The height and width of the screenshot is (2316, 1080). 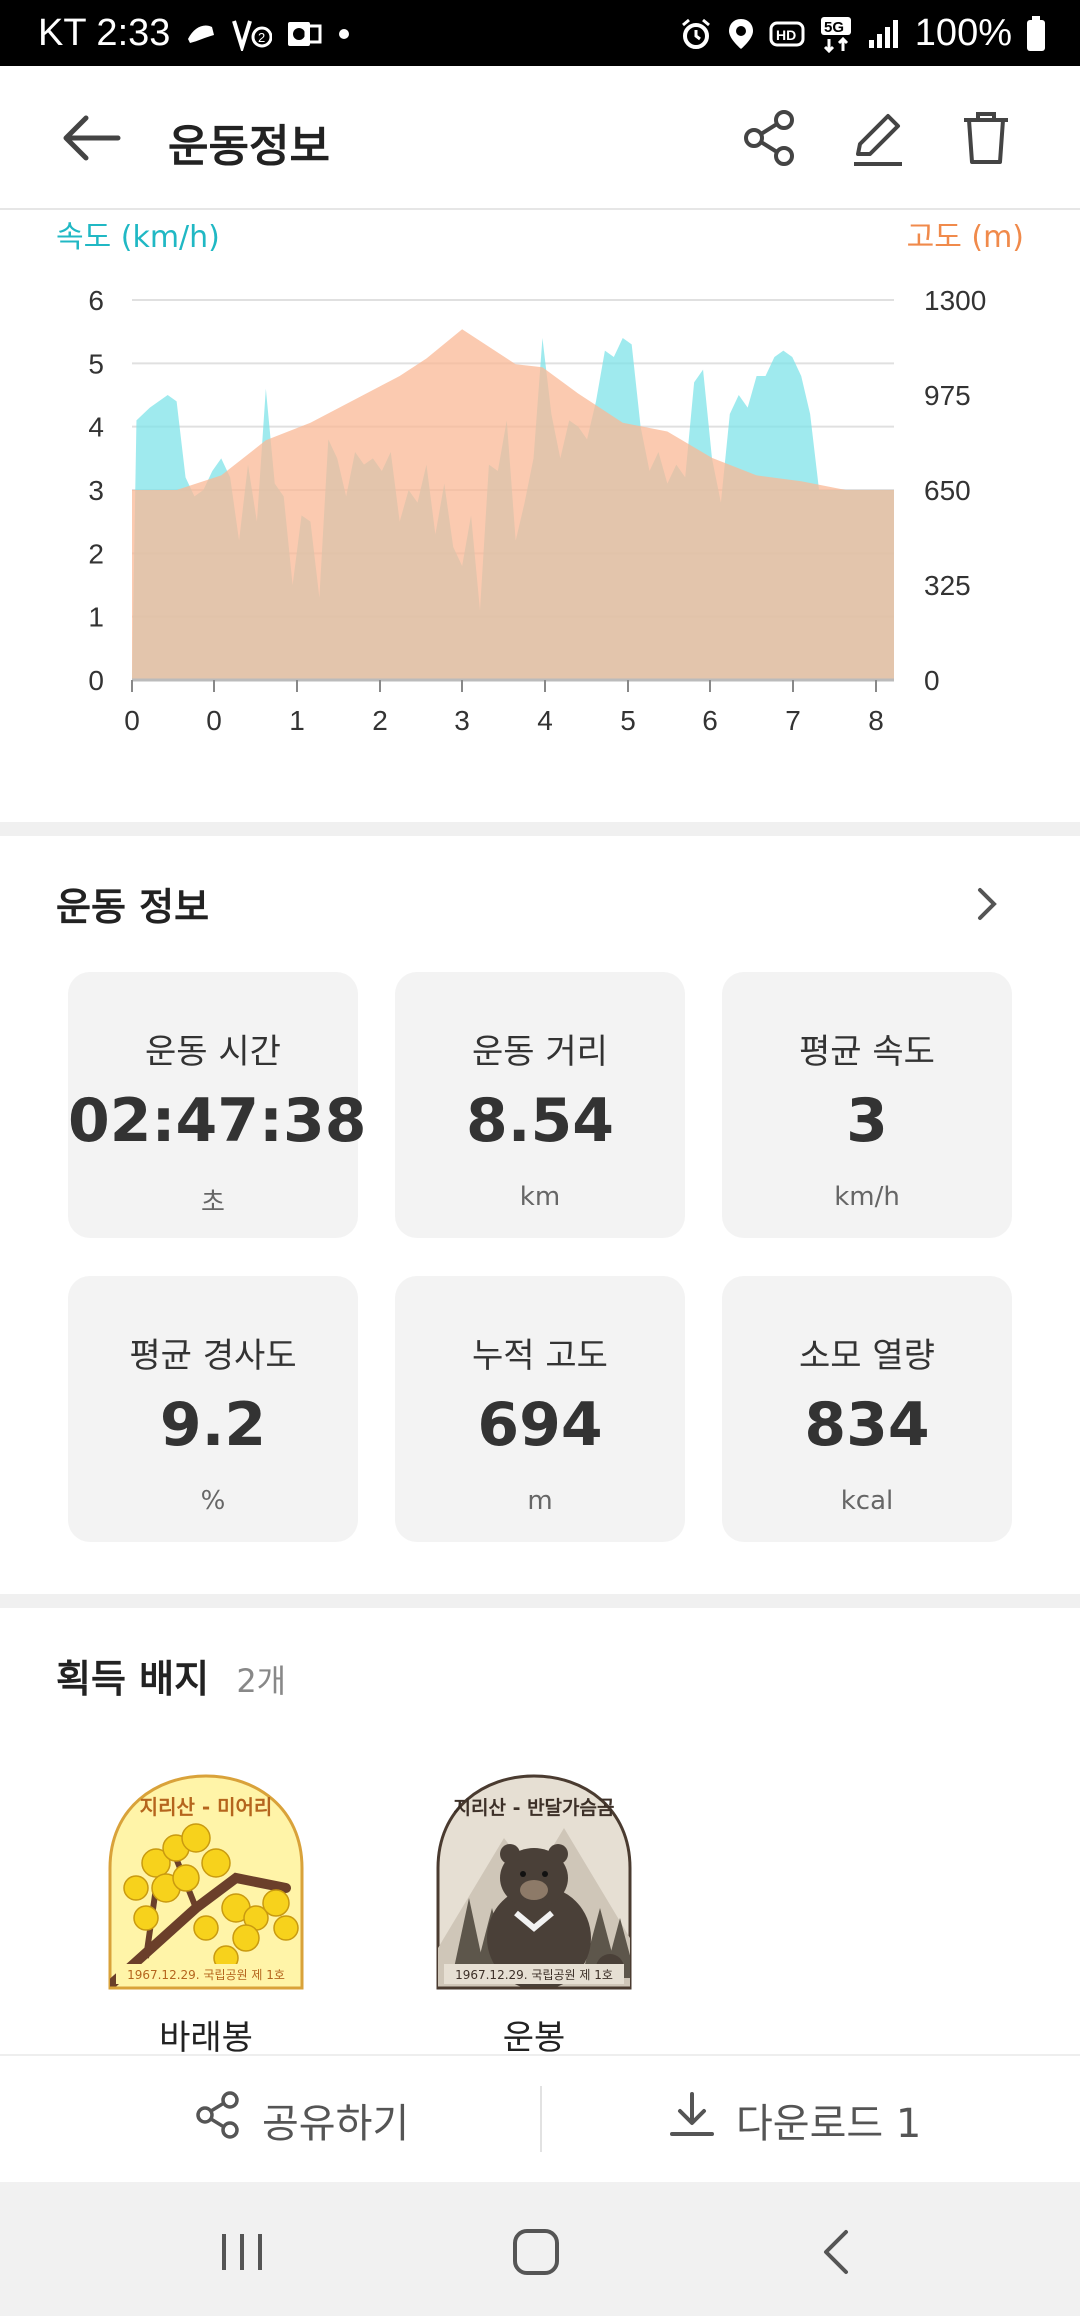 I want to click on 5g-icon: 5G, so click(x=836, y=34).